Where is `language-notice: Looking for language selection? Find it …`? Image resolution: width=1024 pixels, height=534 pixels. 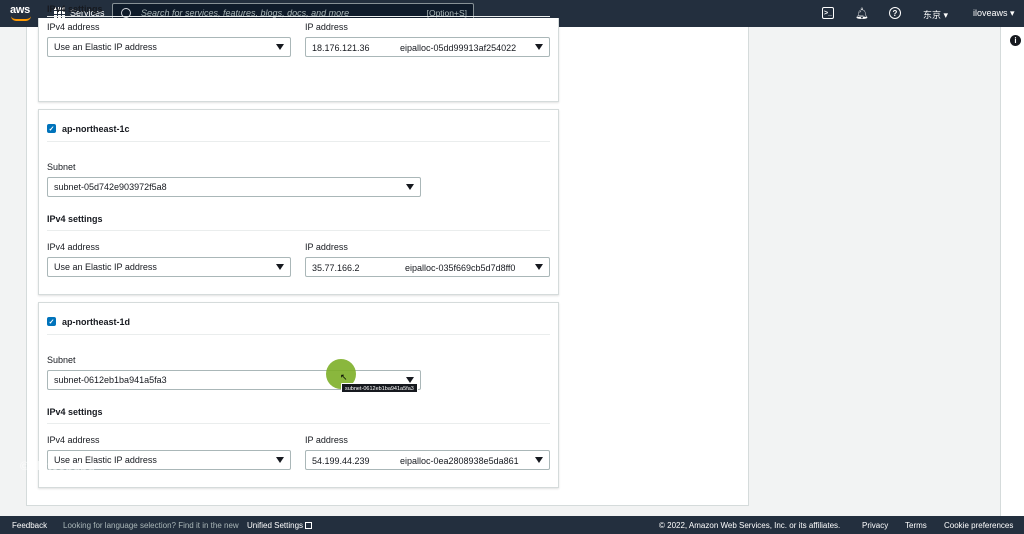 language-notice: Looking for language selection? Find it … is located at coordinates (151, 525).